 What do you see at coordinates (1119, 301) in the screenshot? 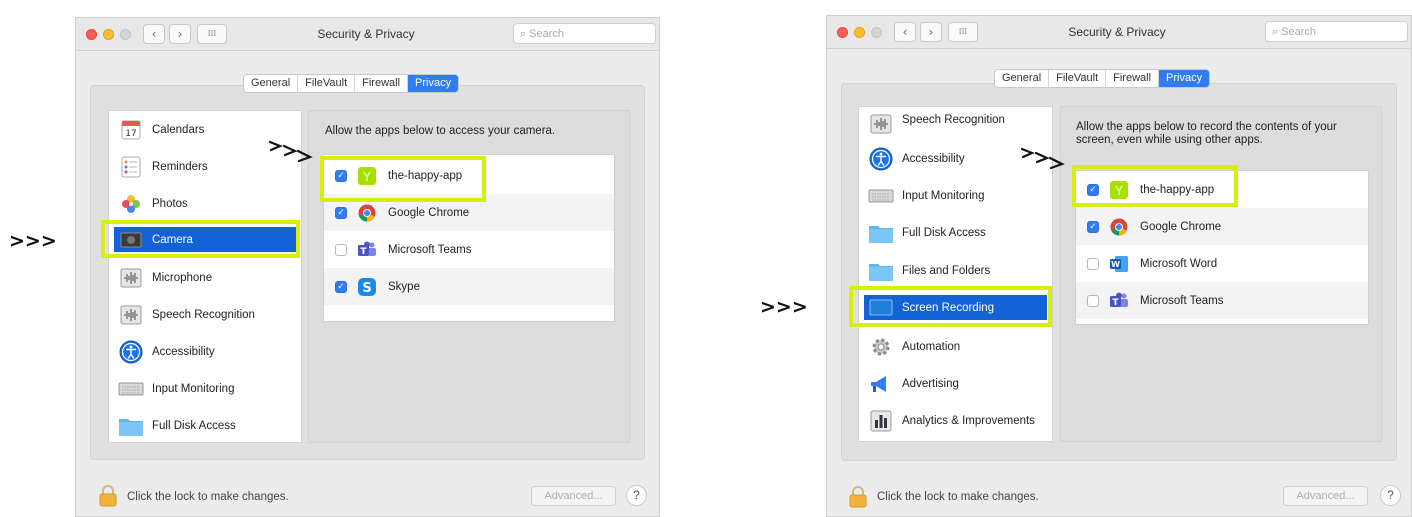
I see `teams-icon: T` at bounding box center [1119, 301].